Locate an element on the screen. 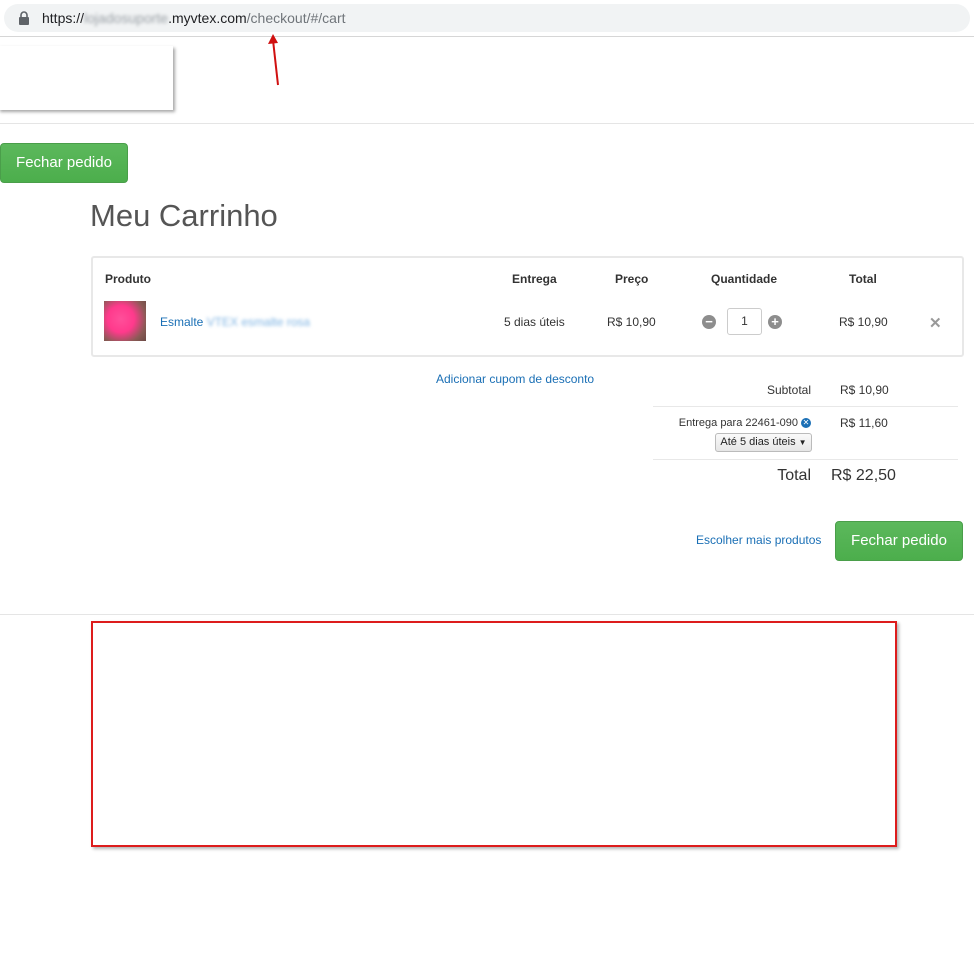 The height and width of the screenshot is (963, 974). quantity-increase-icon: + is located at coordinates (775, 322).